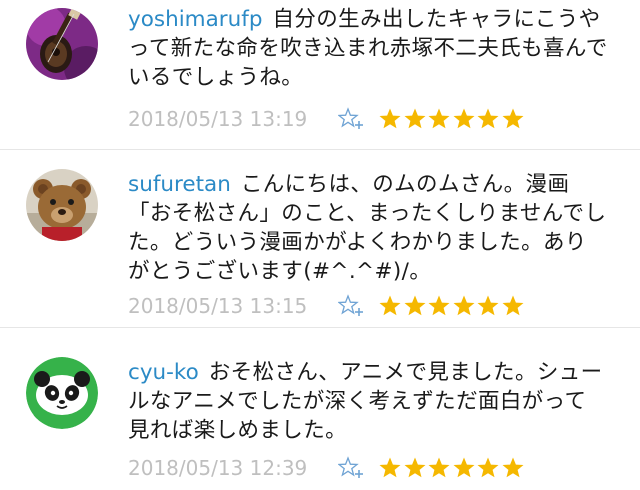  What do you see at coordinates (218, 468) in the screenshot?
I see `comment-timestamp: 2018/05/13 12:39` at bounding box center [218, 468].